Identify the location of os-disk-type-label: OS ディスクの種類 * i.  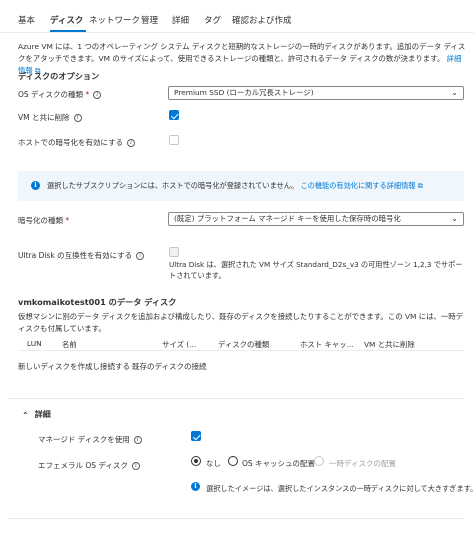
(60, 94).